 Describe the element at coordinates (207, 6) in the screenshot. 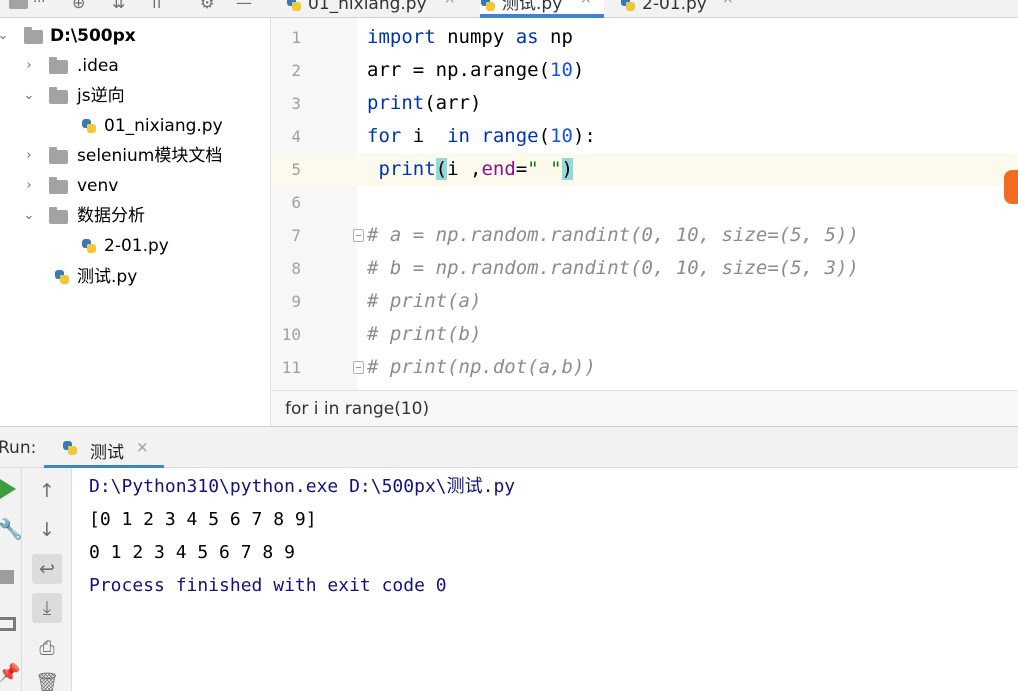

I see `gear-icon: ⚙` at that location.